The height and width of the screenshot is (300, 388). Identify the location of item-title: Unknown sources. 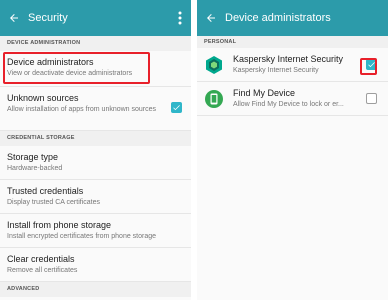
(43, 98).